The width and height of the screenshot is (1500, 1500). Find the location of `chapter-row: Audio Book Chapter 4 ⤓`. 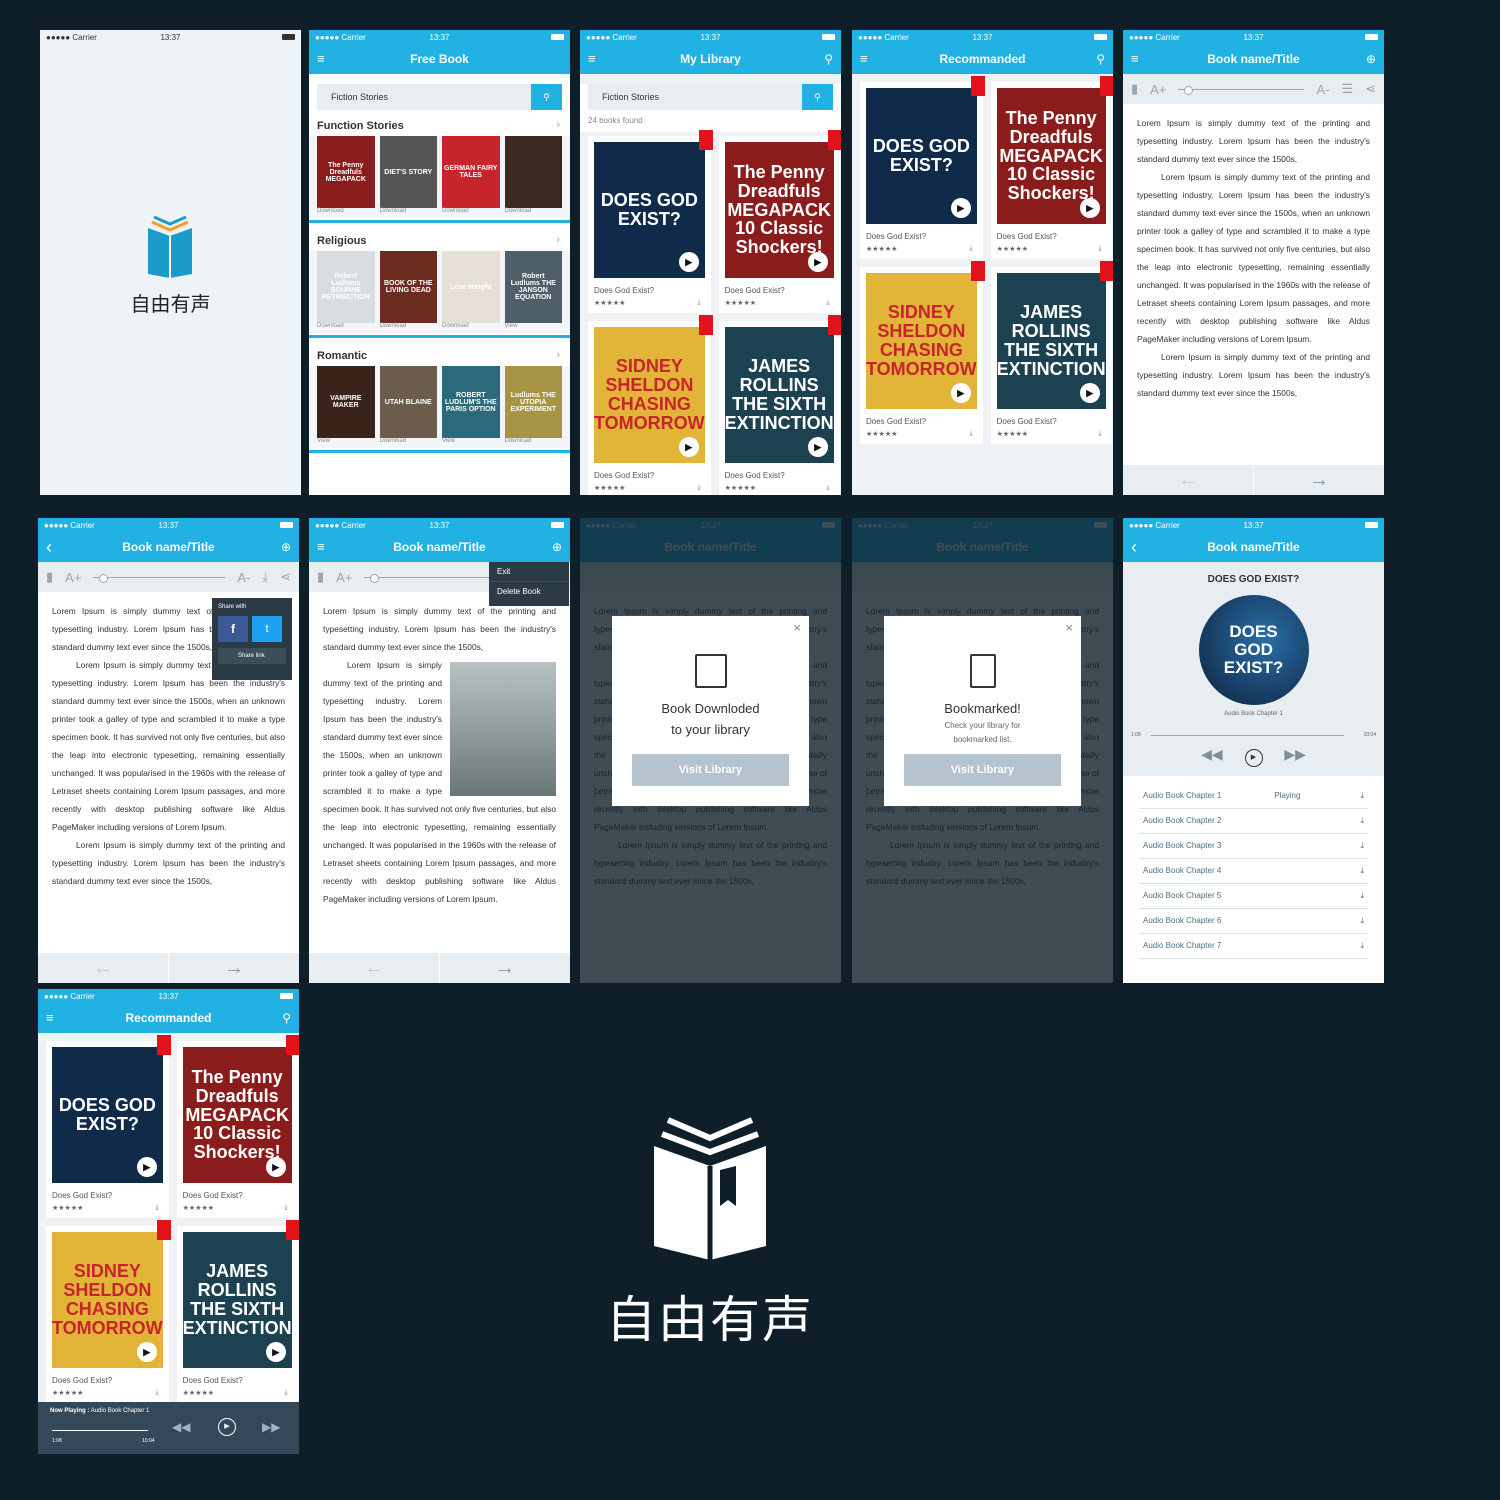

chapter-row: Audio Book Chapter 4 ⤓ is located at coordinates (1253, 871).